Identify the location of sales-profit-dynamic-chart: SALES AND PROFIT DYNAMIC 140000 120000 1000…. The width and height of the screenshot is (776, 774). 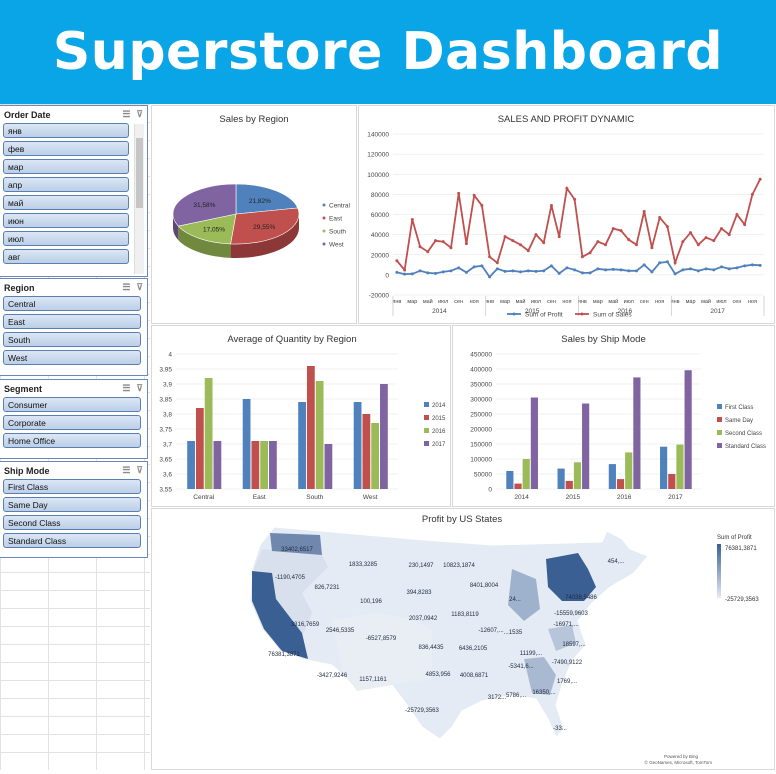
(566, 216).